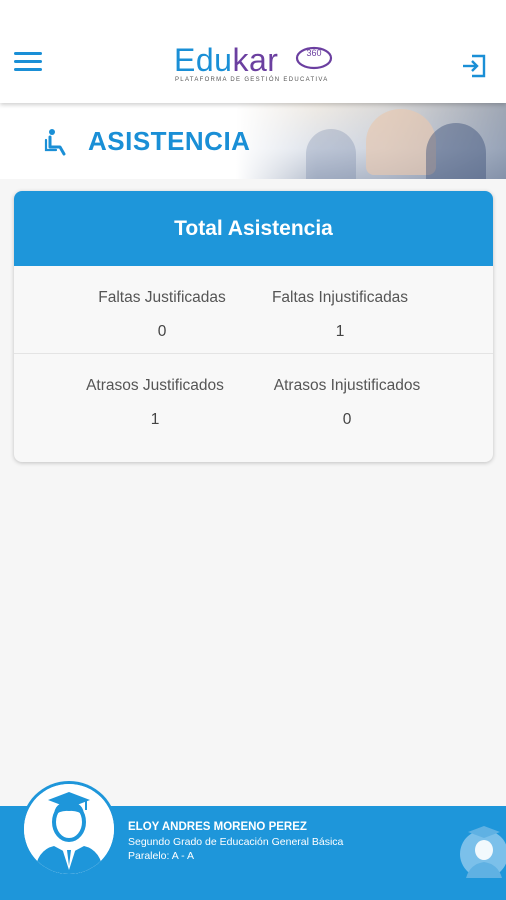 Image resolution: width=506 pixels, height=900 pixels. What do you see at coordinates (155, 385) in the screenshot?
I see `atrasos-justificados-label: Atrasos Justificados` at bounding box center [155, 385].